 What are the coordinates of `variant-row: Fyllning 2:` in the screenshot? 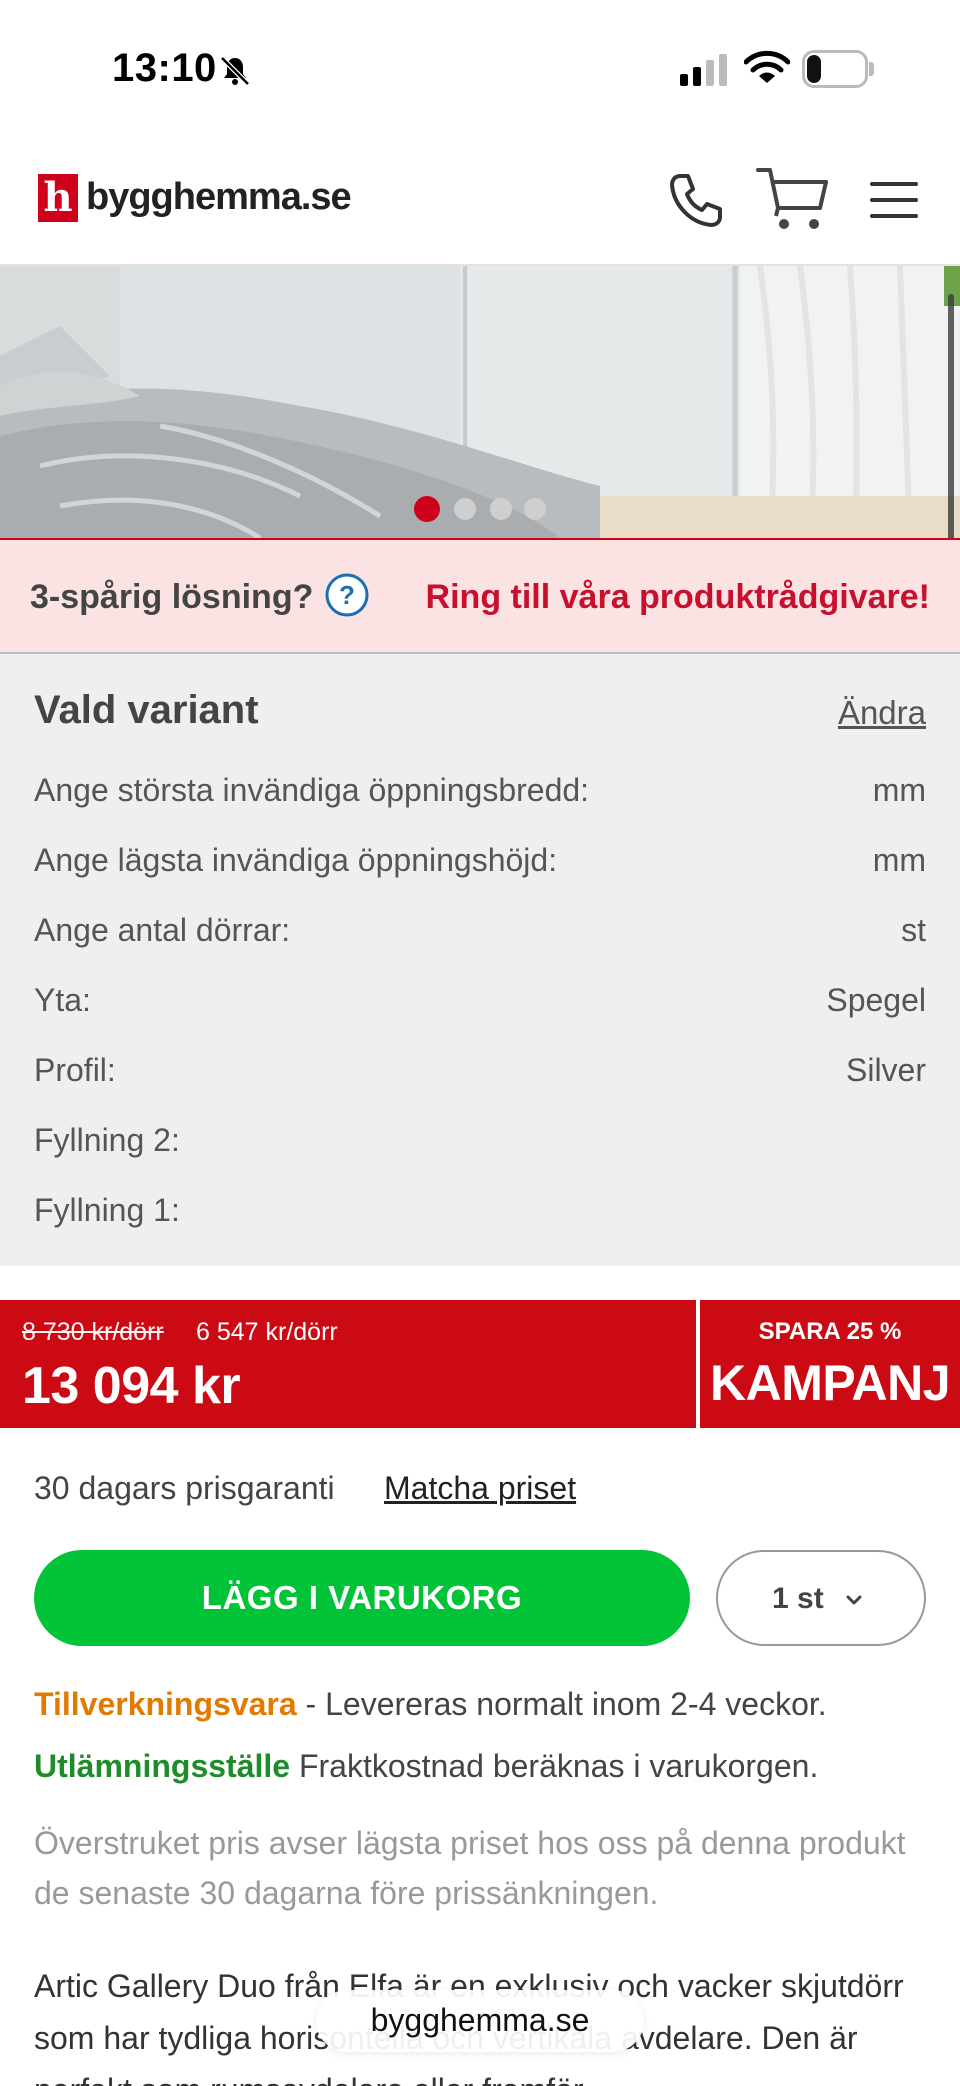 It's located at (480, 1147).